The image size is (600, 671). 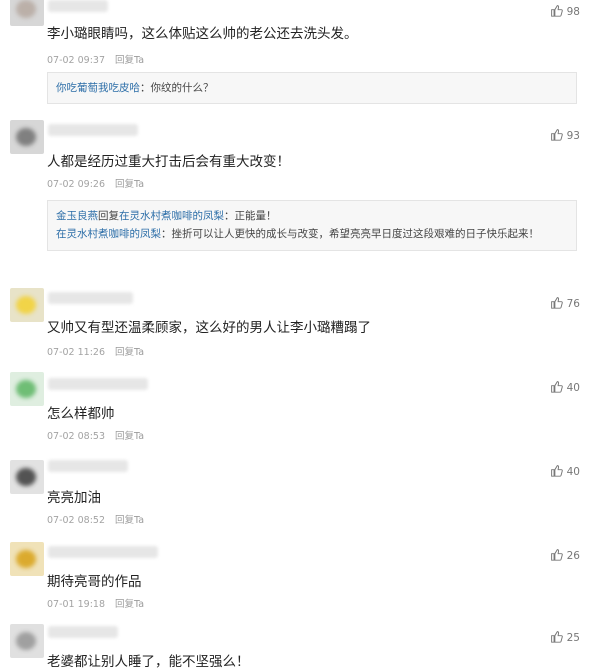 I want to click on comment-text: 李小璐眼睛吗，这么体贴这么帅的老公还去洗头发。, so click(x=202, y=34).